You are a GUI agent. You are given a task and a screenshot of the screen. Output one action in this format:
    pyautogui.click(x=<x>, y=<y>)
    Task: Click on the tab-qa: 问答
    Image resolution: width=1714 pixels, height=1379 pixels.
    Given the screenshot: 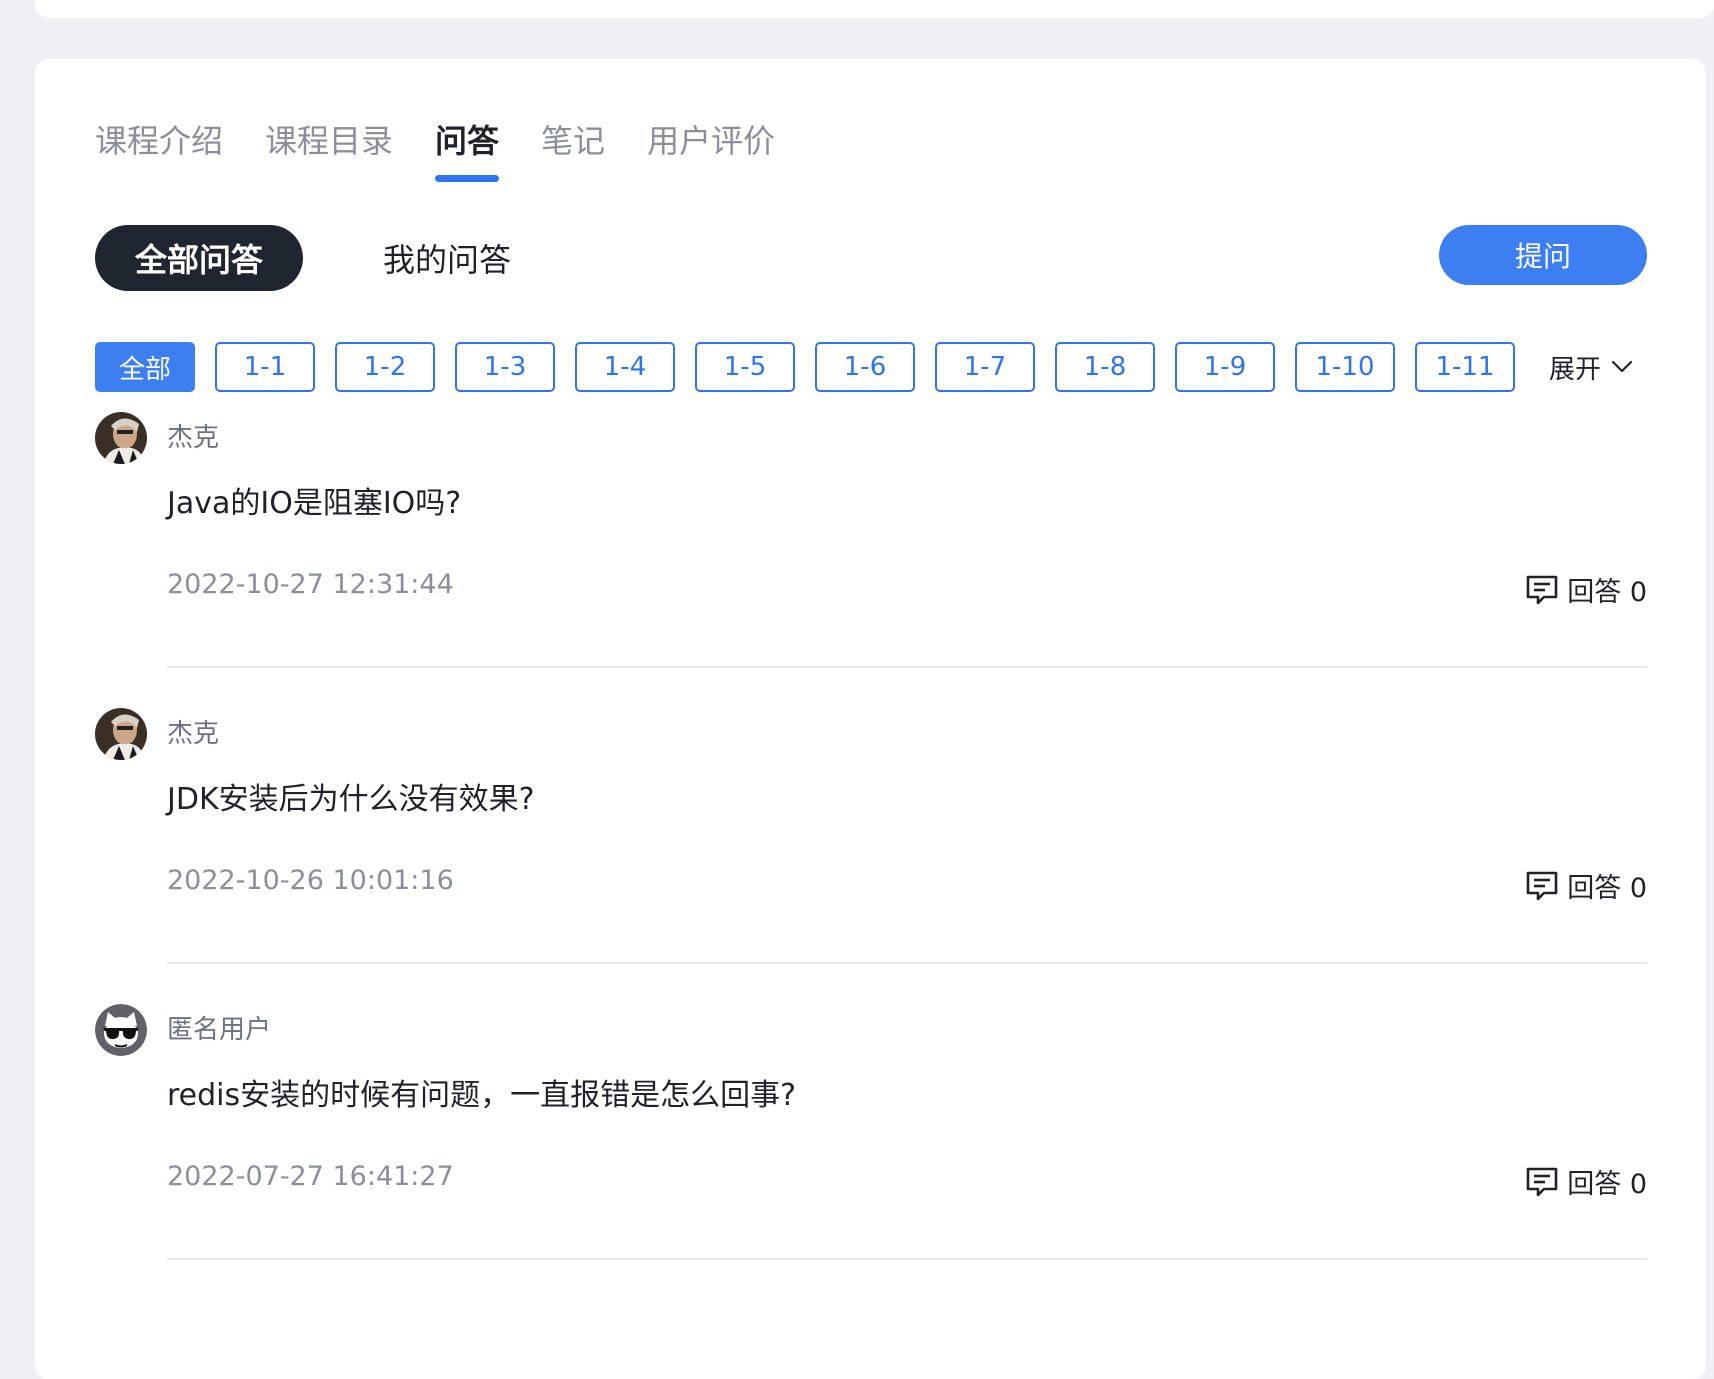 What is the action you would take?
    pyautogui.click(x=467, y=150)
    